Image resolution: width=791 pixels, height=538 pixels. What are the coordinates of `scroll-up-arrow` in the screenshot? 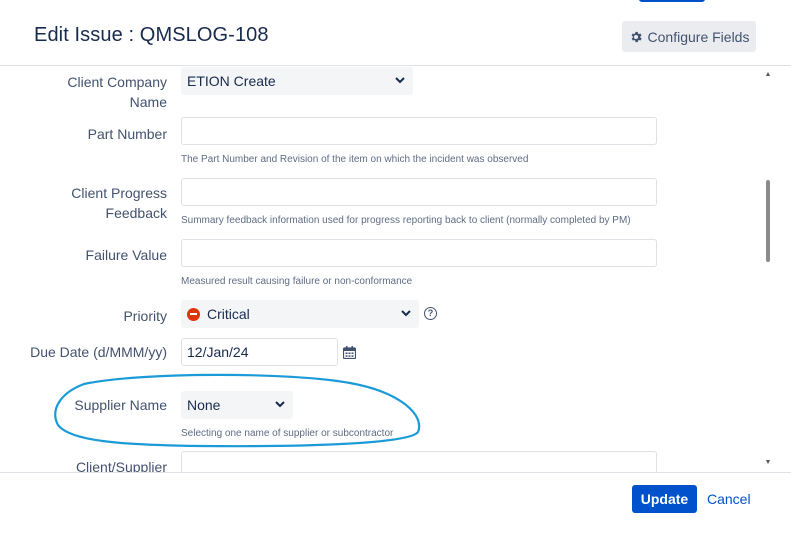 It's located at (768, 74).